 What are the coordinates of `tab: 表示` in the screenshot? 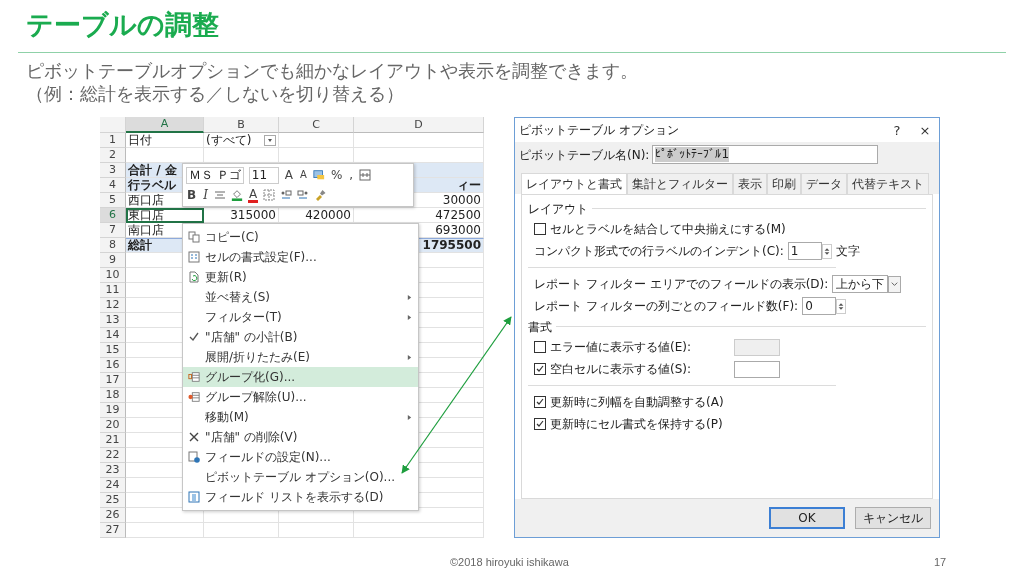 It's located at (750, 183).